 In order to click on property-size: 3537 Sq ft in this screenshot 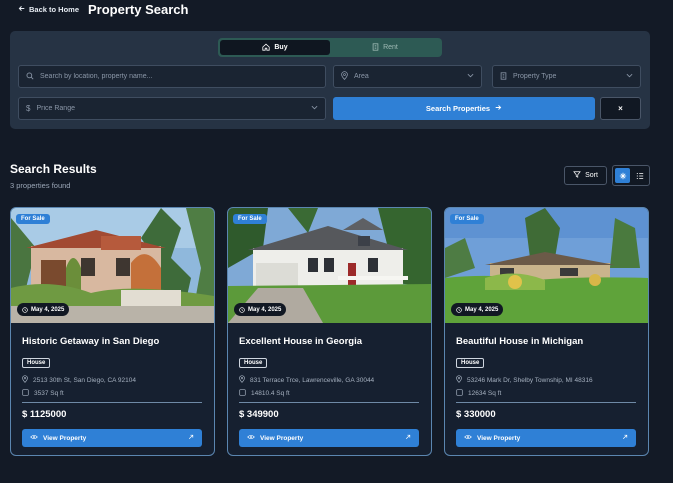, I will do `click(114, 393)`.